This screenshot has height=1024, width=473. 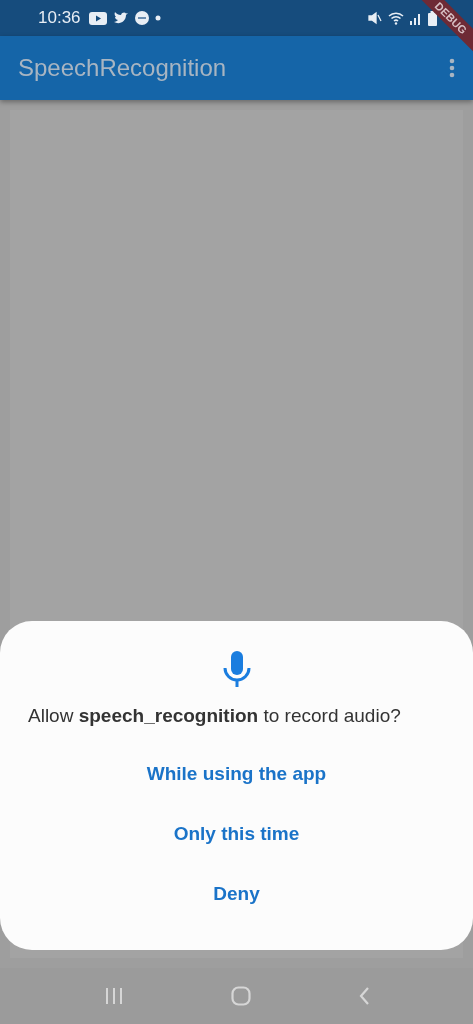 What do you see at coordinates (214, 716) in the screenshot?
I see `permission-message: Allow speech_recognition to record audio?` at bounding box center [214, 716].